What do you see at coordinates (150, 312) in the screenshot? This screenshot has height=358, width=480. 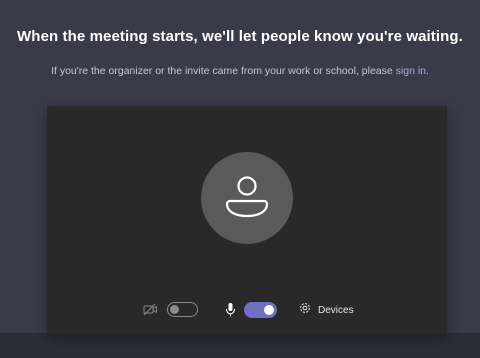 I see `camera-off-icon` at bounding box center [150, 312].